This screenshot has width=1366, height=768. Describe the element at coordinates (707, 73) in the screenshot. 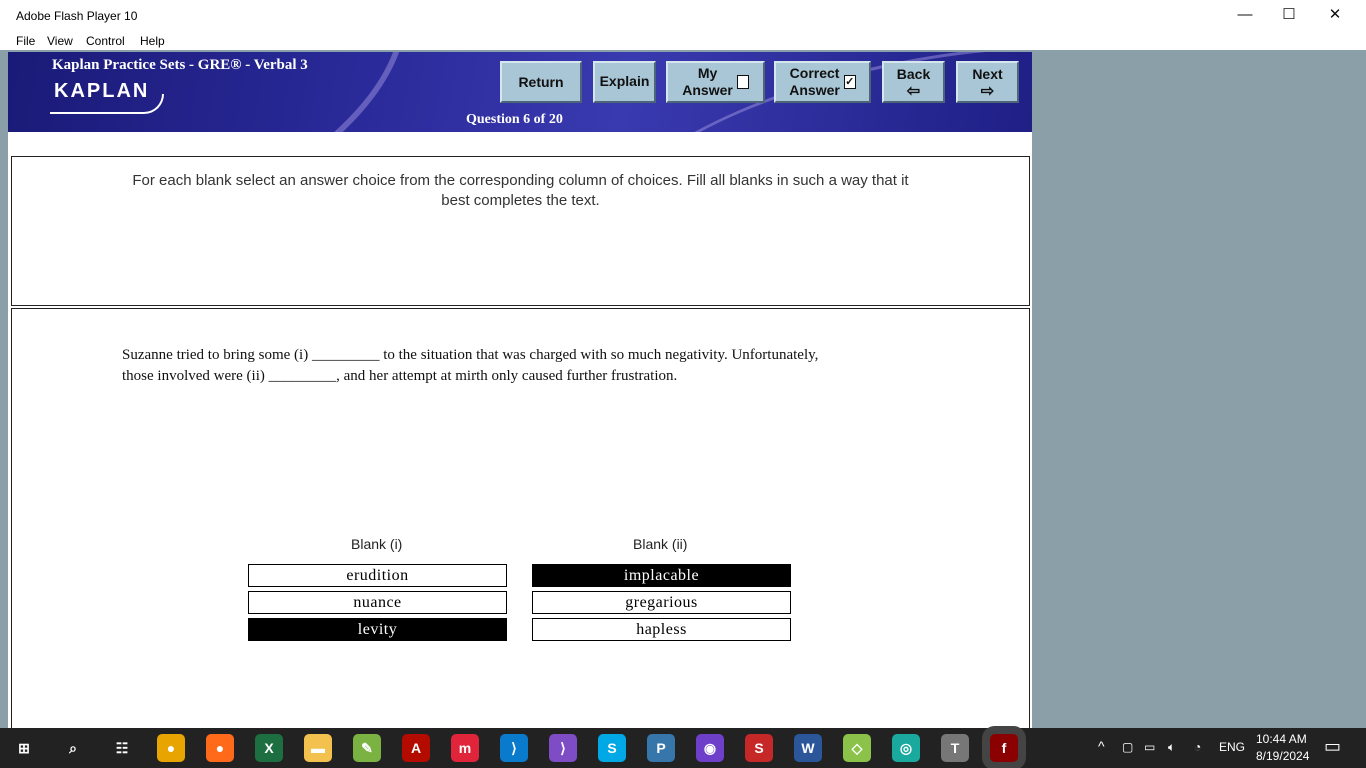

I see `my-answer-label-1: My` at that location.